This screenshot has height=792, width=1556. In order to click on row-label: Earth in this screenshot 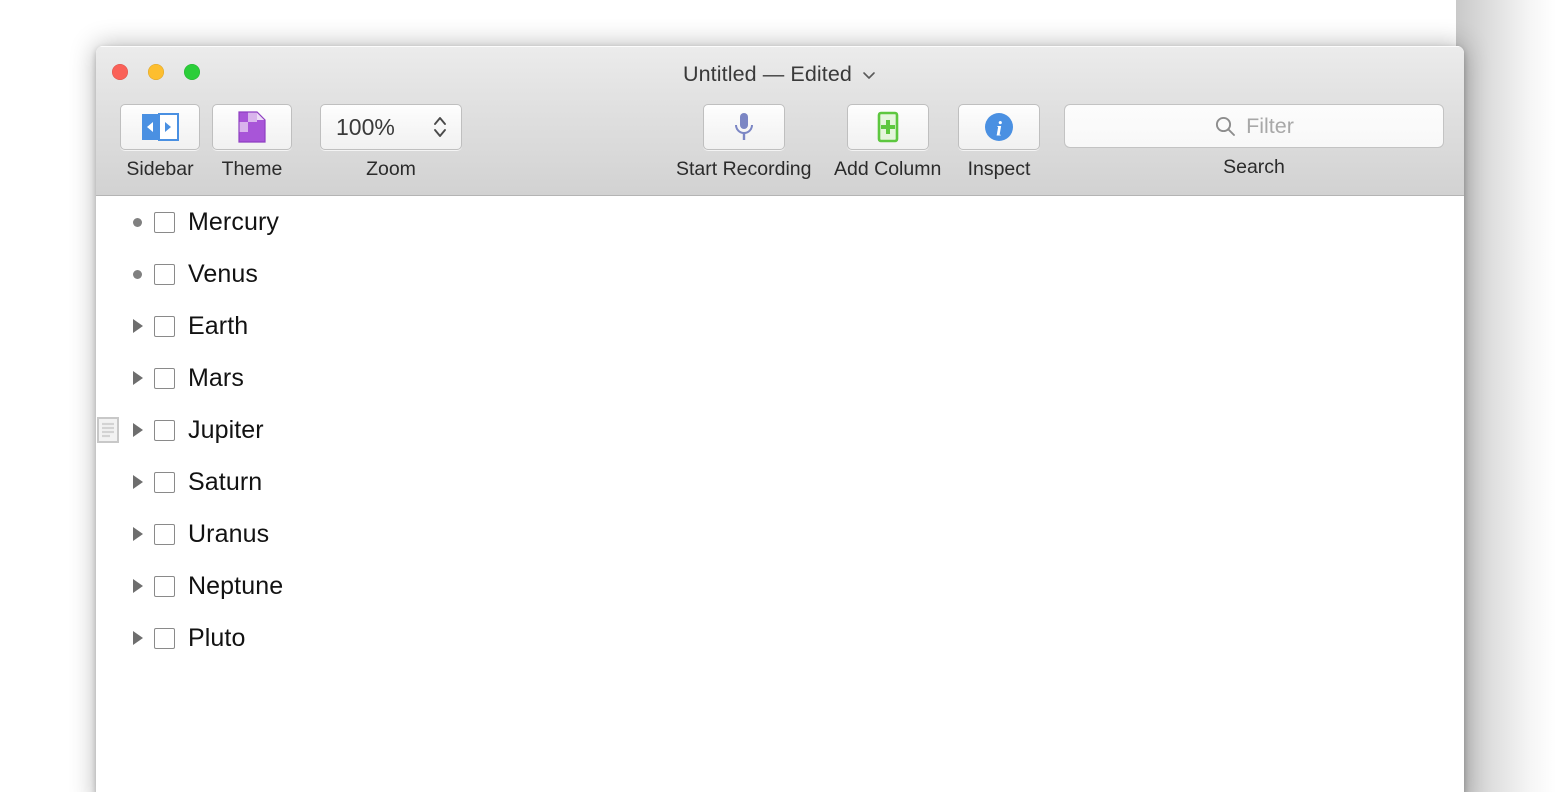, I will do `click(218, 325)`.